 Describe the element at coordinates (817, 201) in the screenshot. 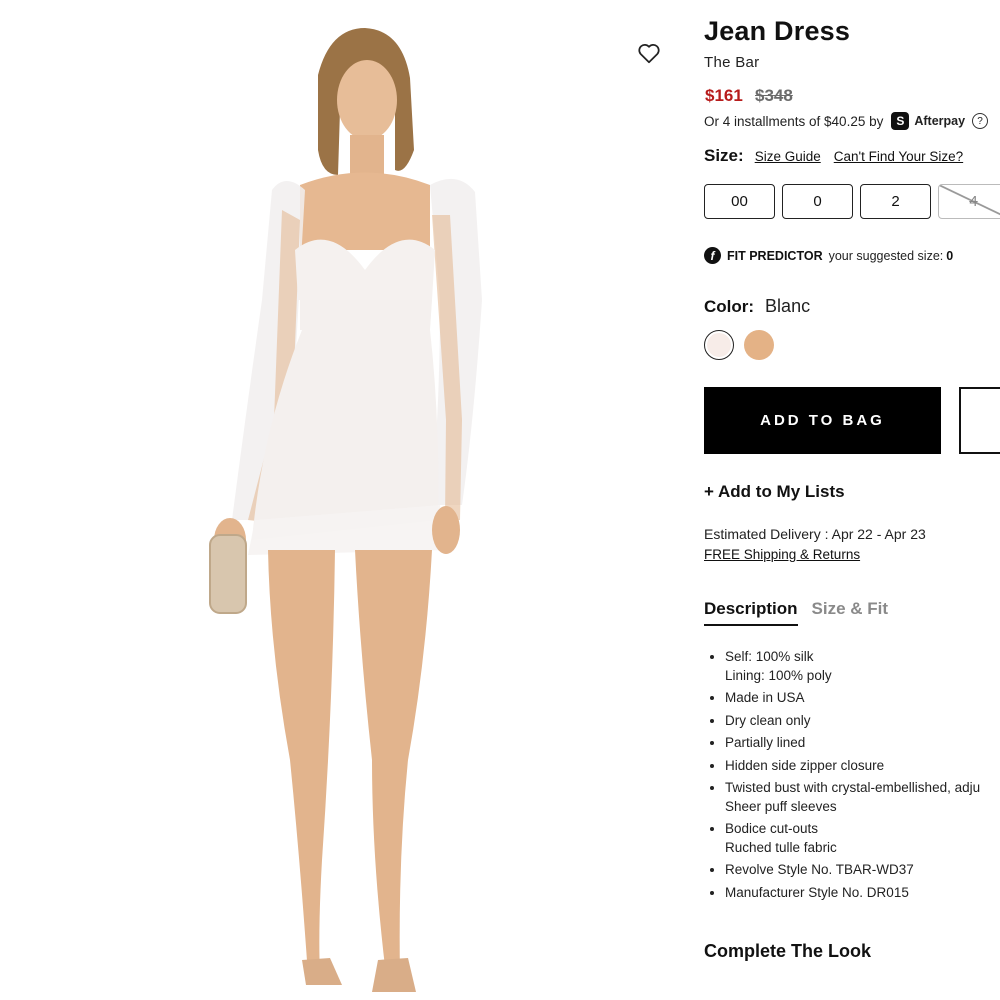

I see `size-button-0: 0` at that location.